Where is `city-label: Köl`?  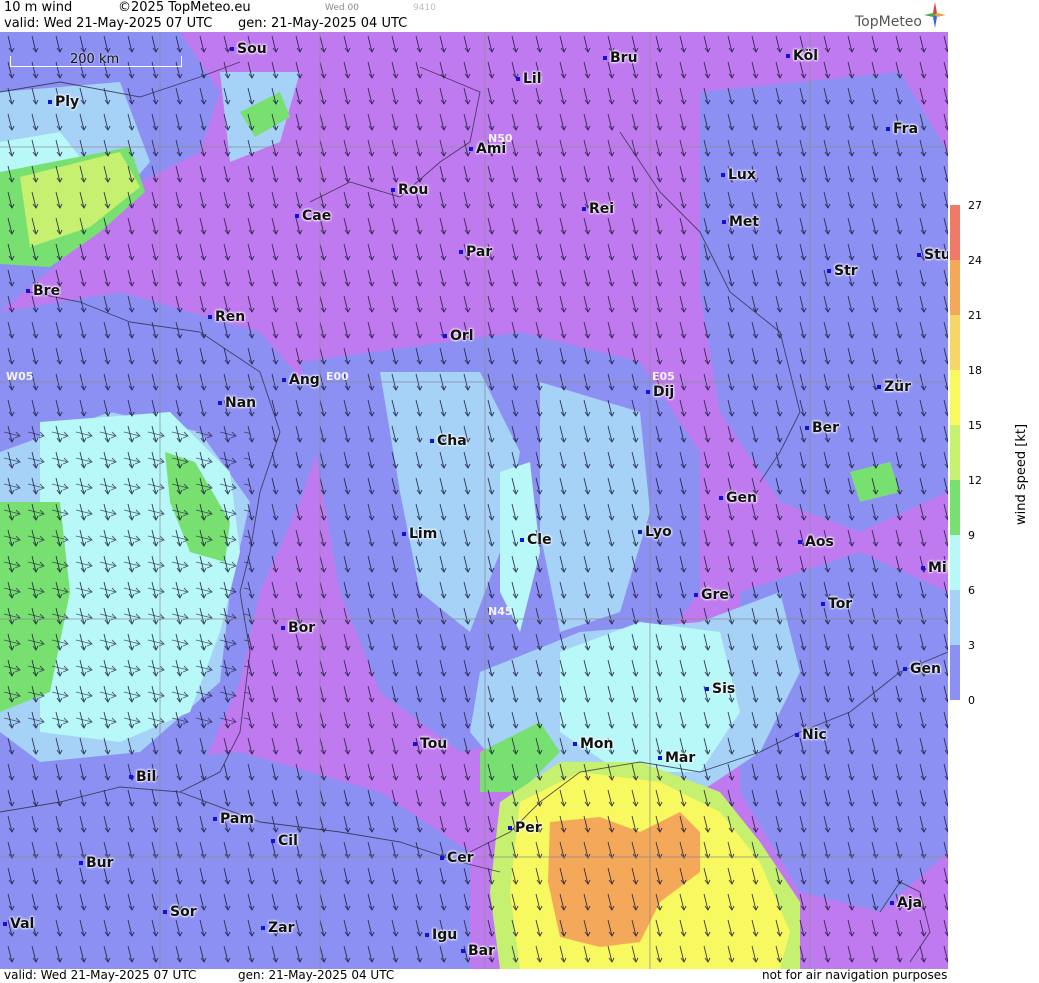
city-label: Köl is located at coordinates (802, 56).